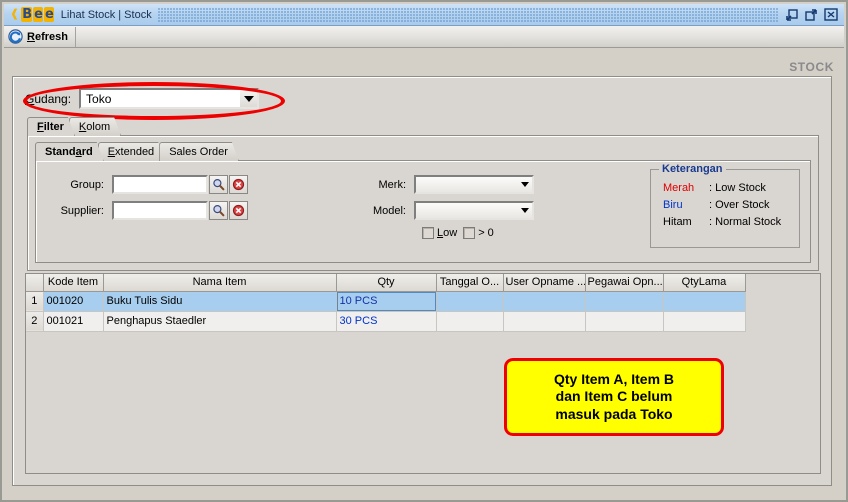 Image resolution: width=848 pixels, height=502 pixels. Describe the element at coordinates (450, 233) in the screenshot. I see `low-rest: ow` at that location.